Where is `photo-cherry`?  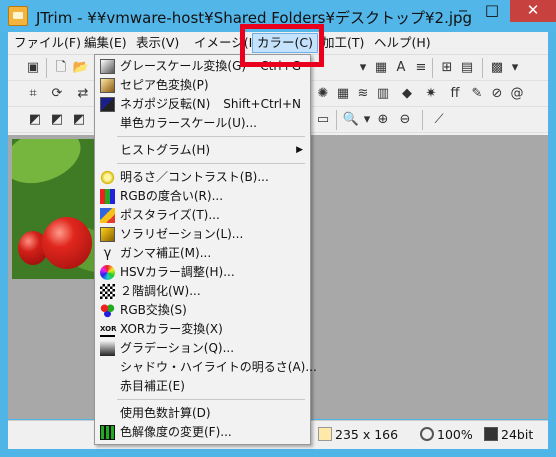 photo-cherry is located at coordinates (67, 243).